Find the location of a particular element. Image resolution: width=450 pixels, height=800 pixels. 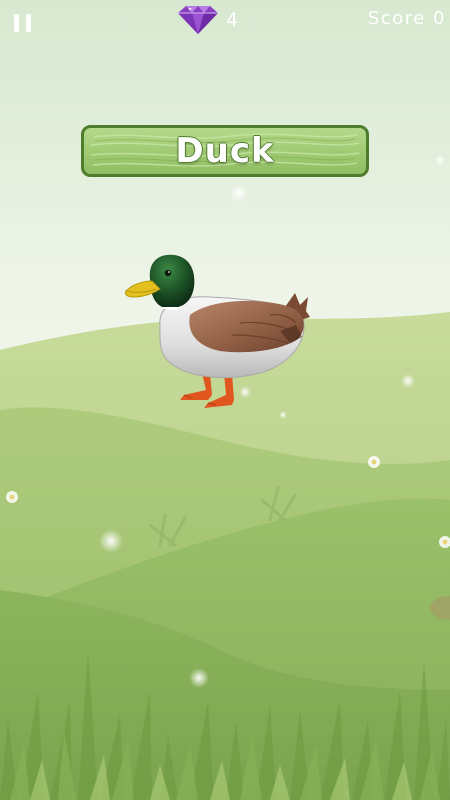

word-banner: Duck is located at coordinates (225, 151).